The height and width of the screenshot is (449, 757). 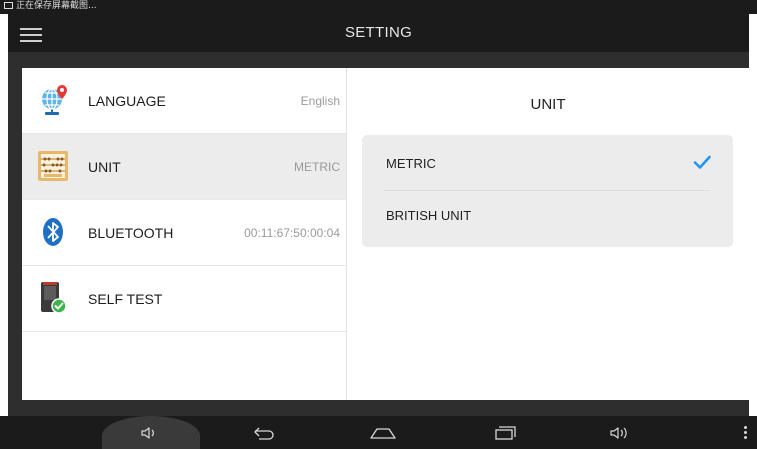 I want to click on sidebar-item-value: METRIC, so click(x=317, y=167).